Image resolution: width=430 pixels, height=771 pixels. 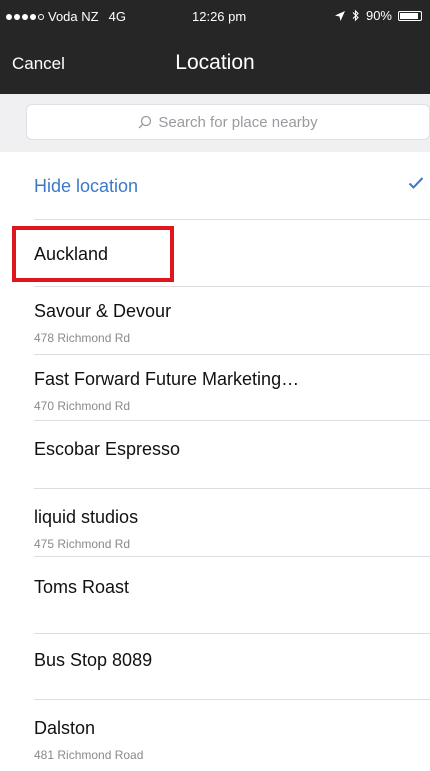 What do you see at coordinates (219, 16) in the screenshot?
I see `status-time: 12:26 pm` at bounding box center [219, 16].